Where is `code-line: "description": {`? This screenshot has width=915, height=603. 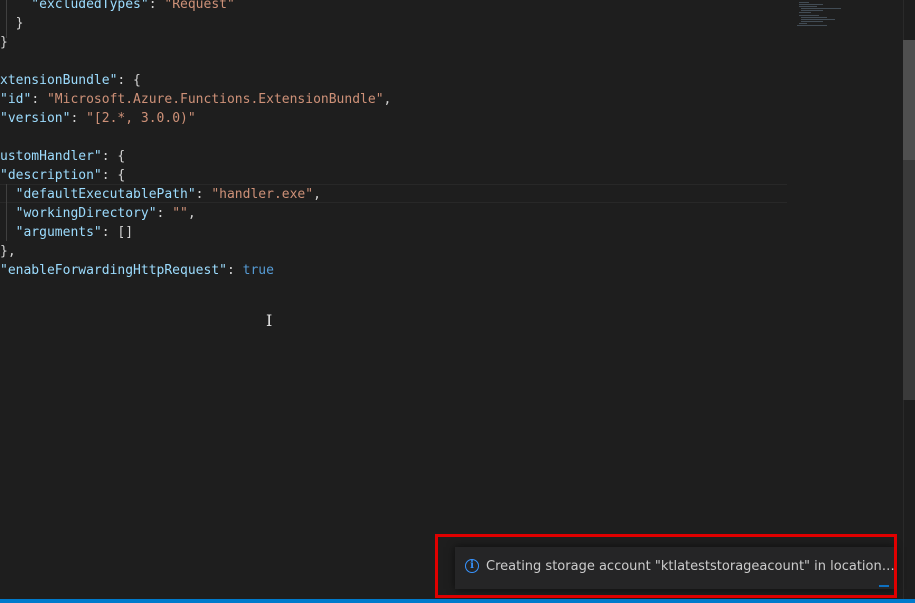 code-line: "description": { is located at coordinates (62, 175).